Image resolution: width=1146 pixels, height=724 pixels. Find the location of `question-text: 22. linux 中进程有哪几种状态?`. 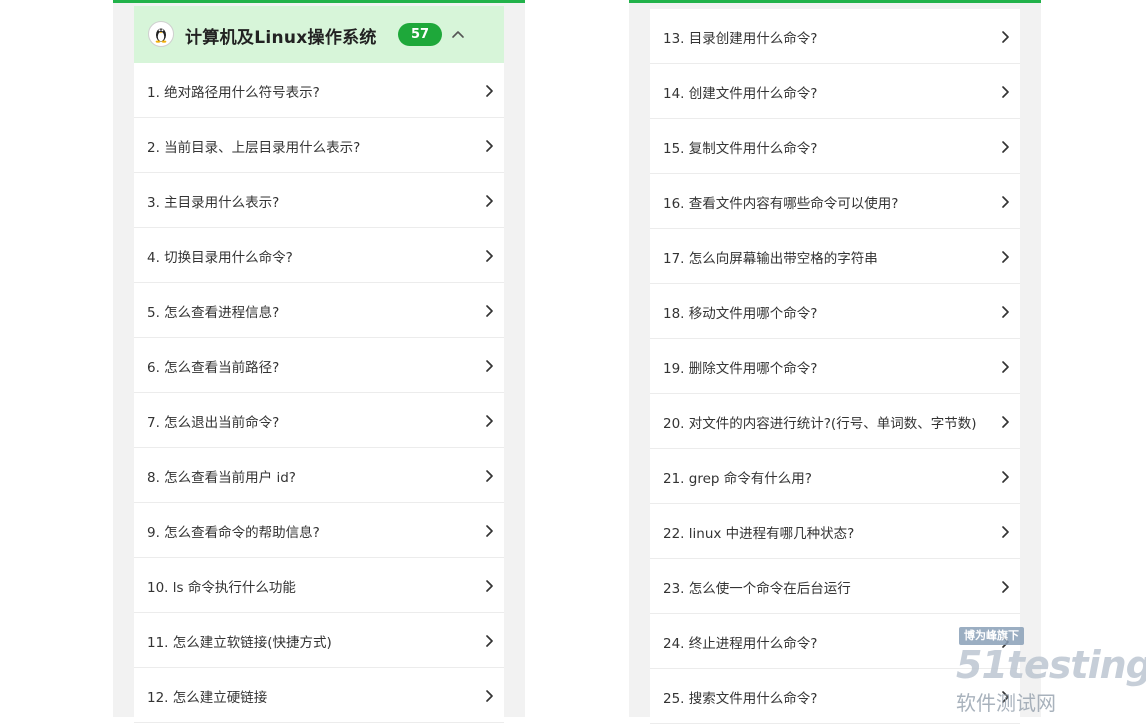

question-text: 22. linux 中进程有哪几种状态? is located at coordinates (759, 534).